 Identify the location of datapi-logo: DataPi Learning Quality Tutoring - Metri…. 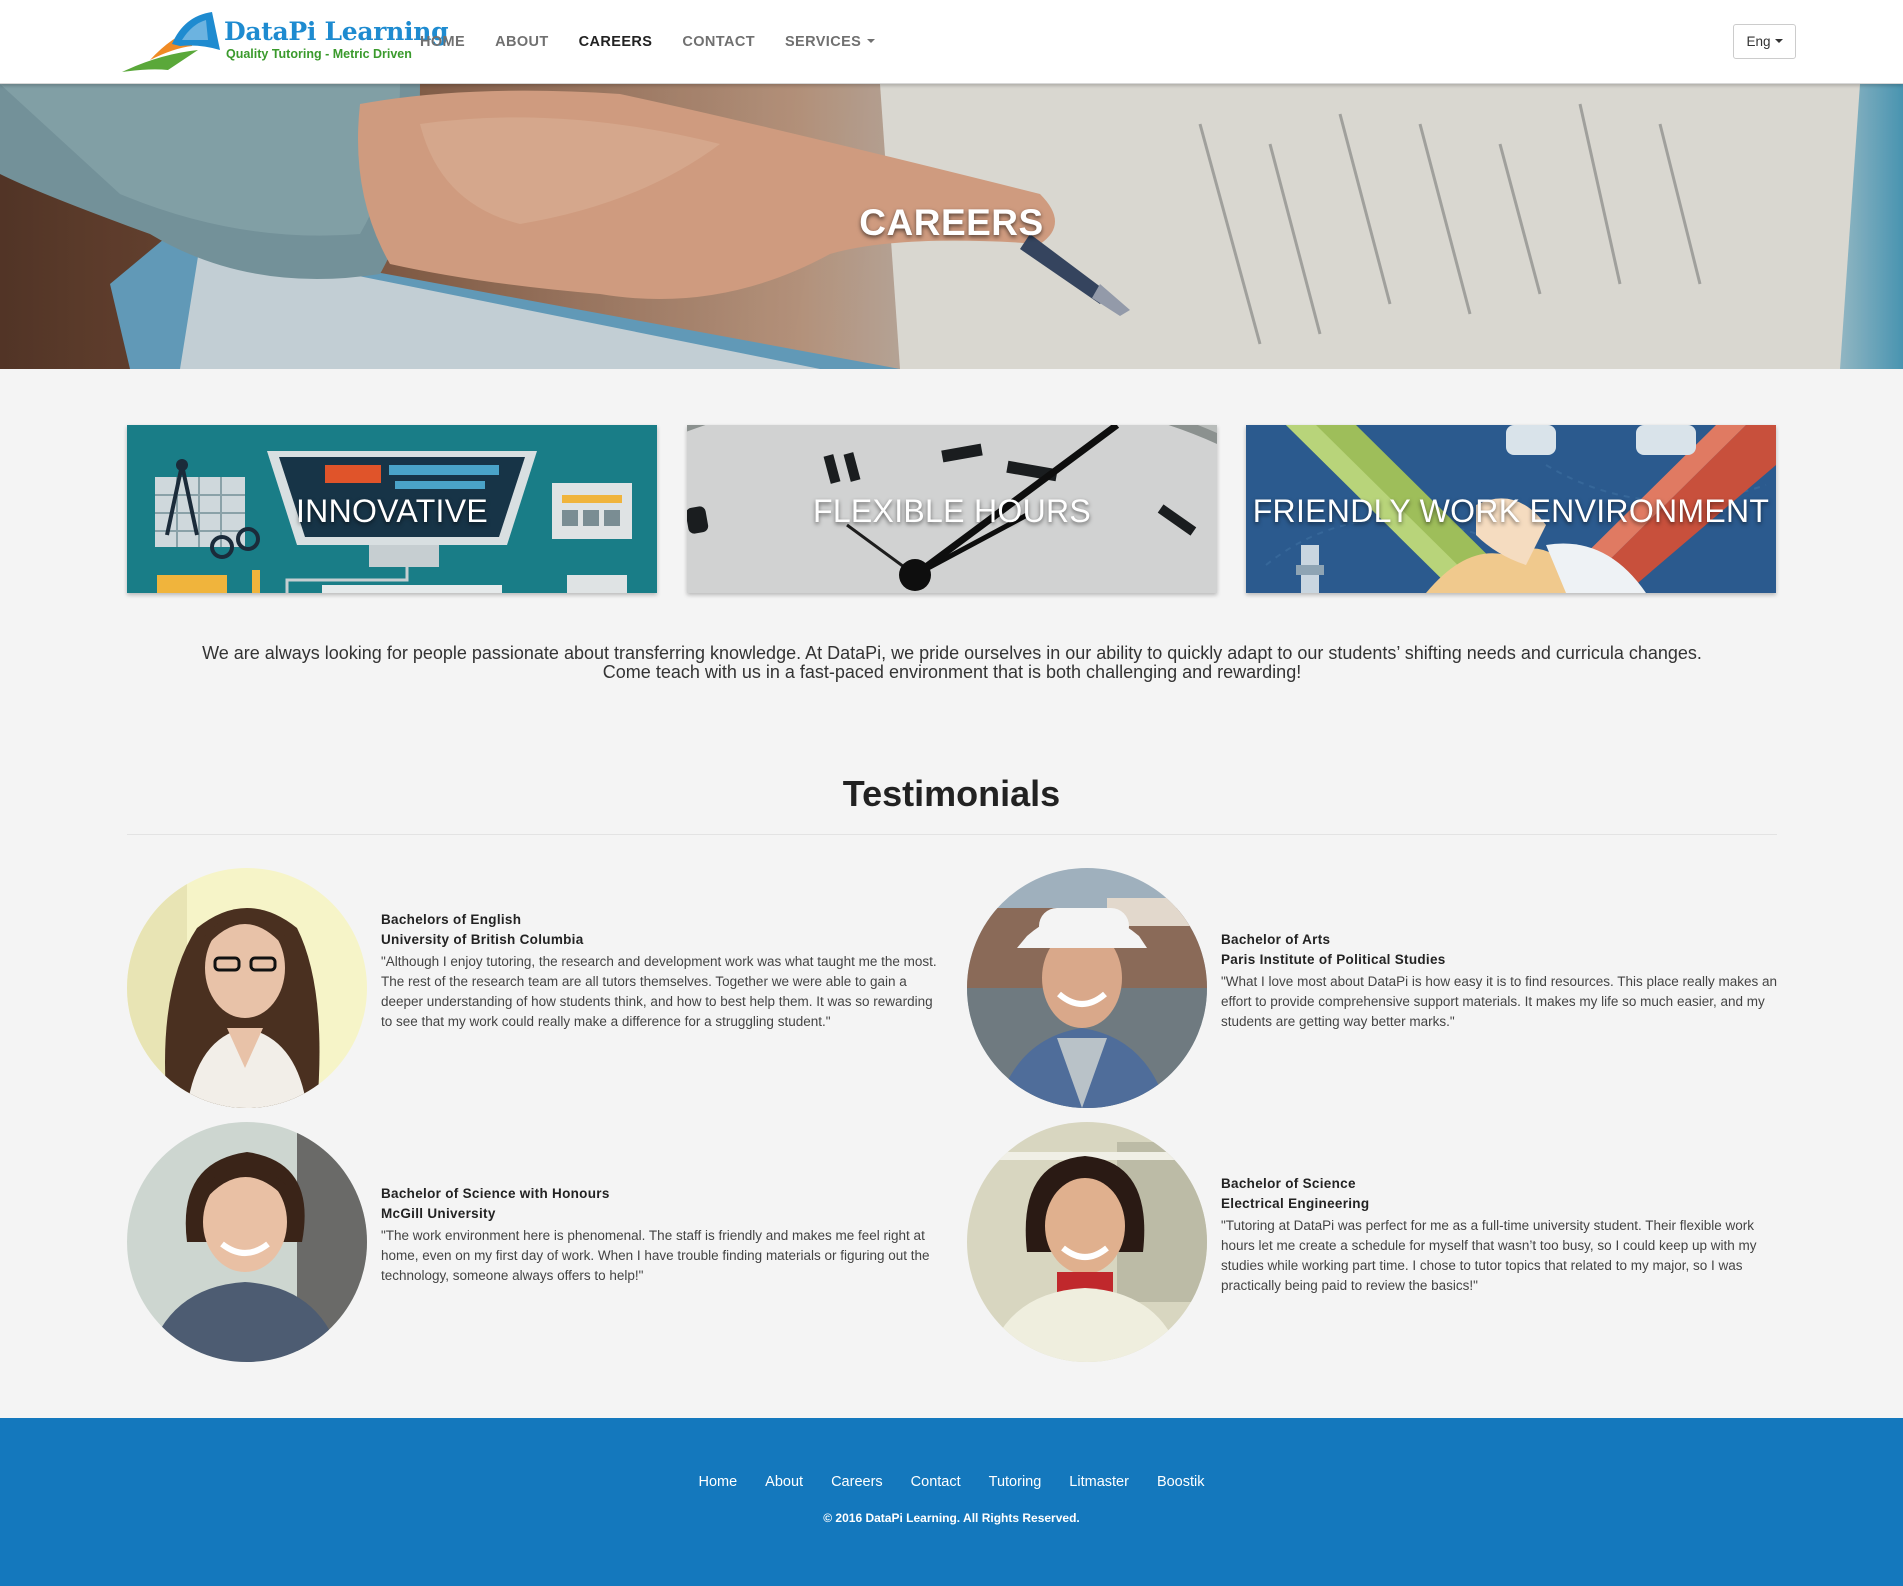
(284, 42).